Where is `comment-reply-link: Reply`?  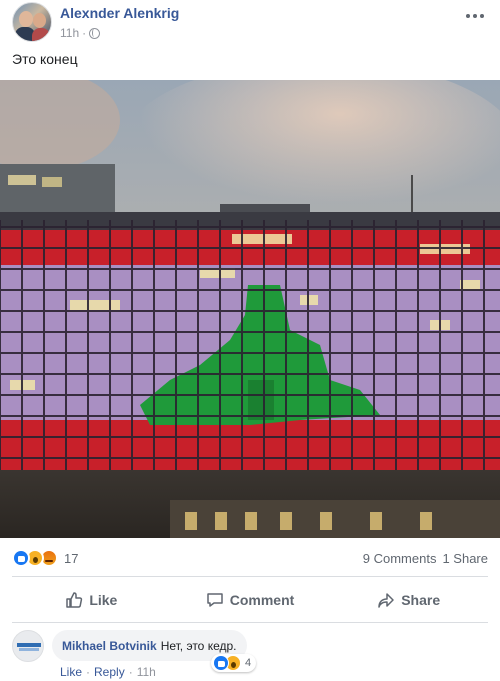 comment-reply-link: Reply is located at coordinates (109, 672).